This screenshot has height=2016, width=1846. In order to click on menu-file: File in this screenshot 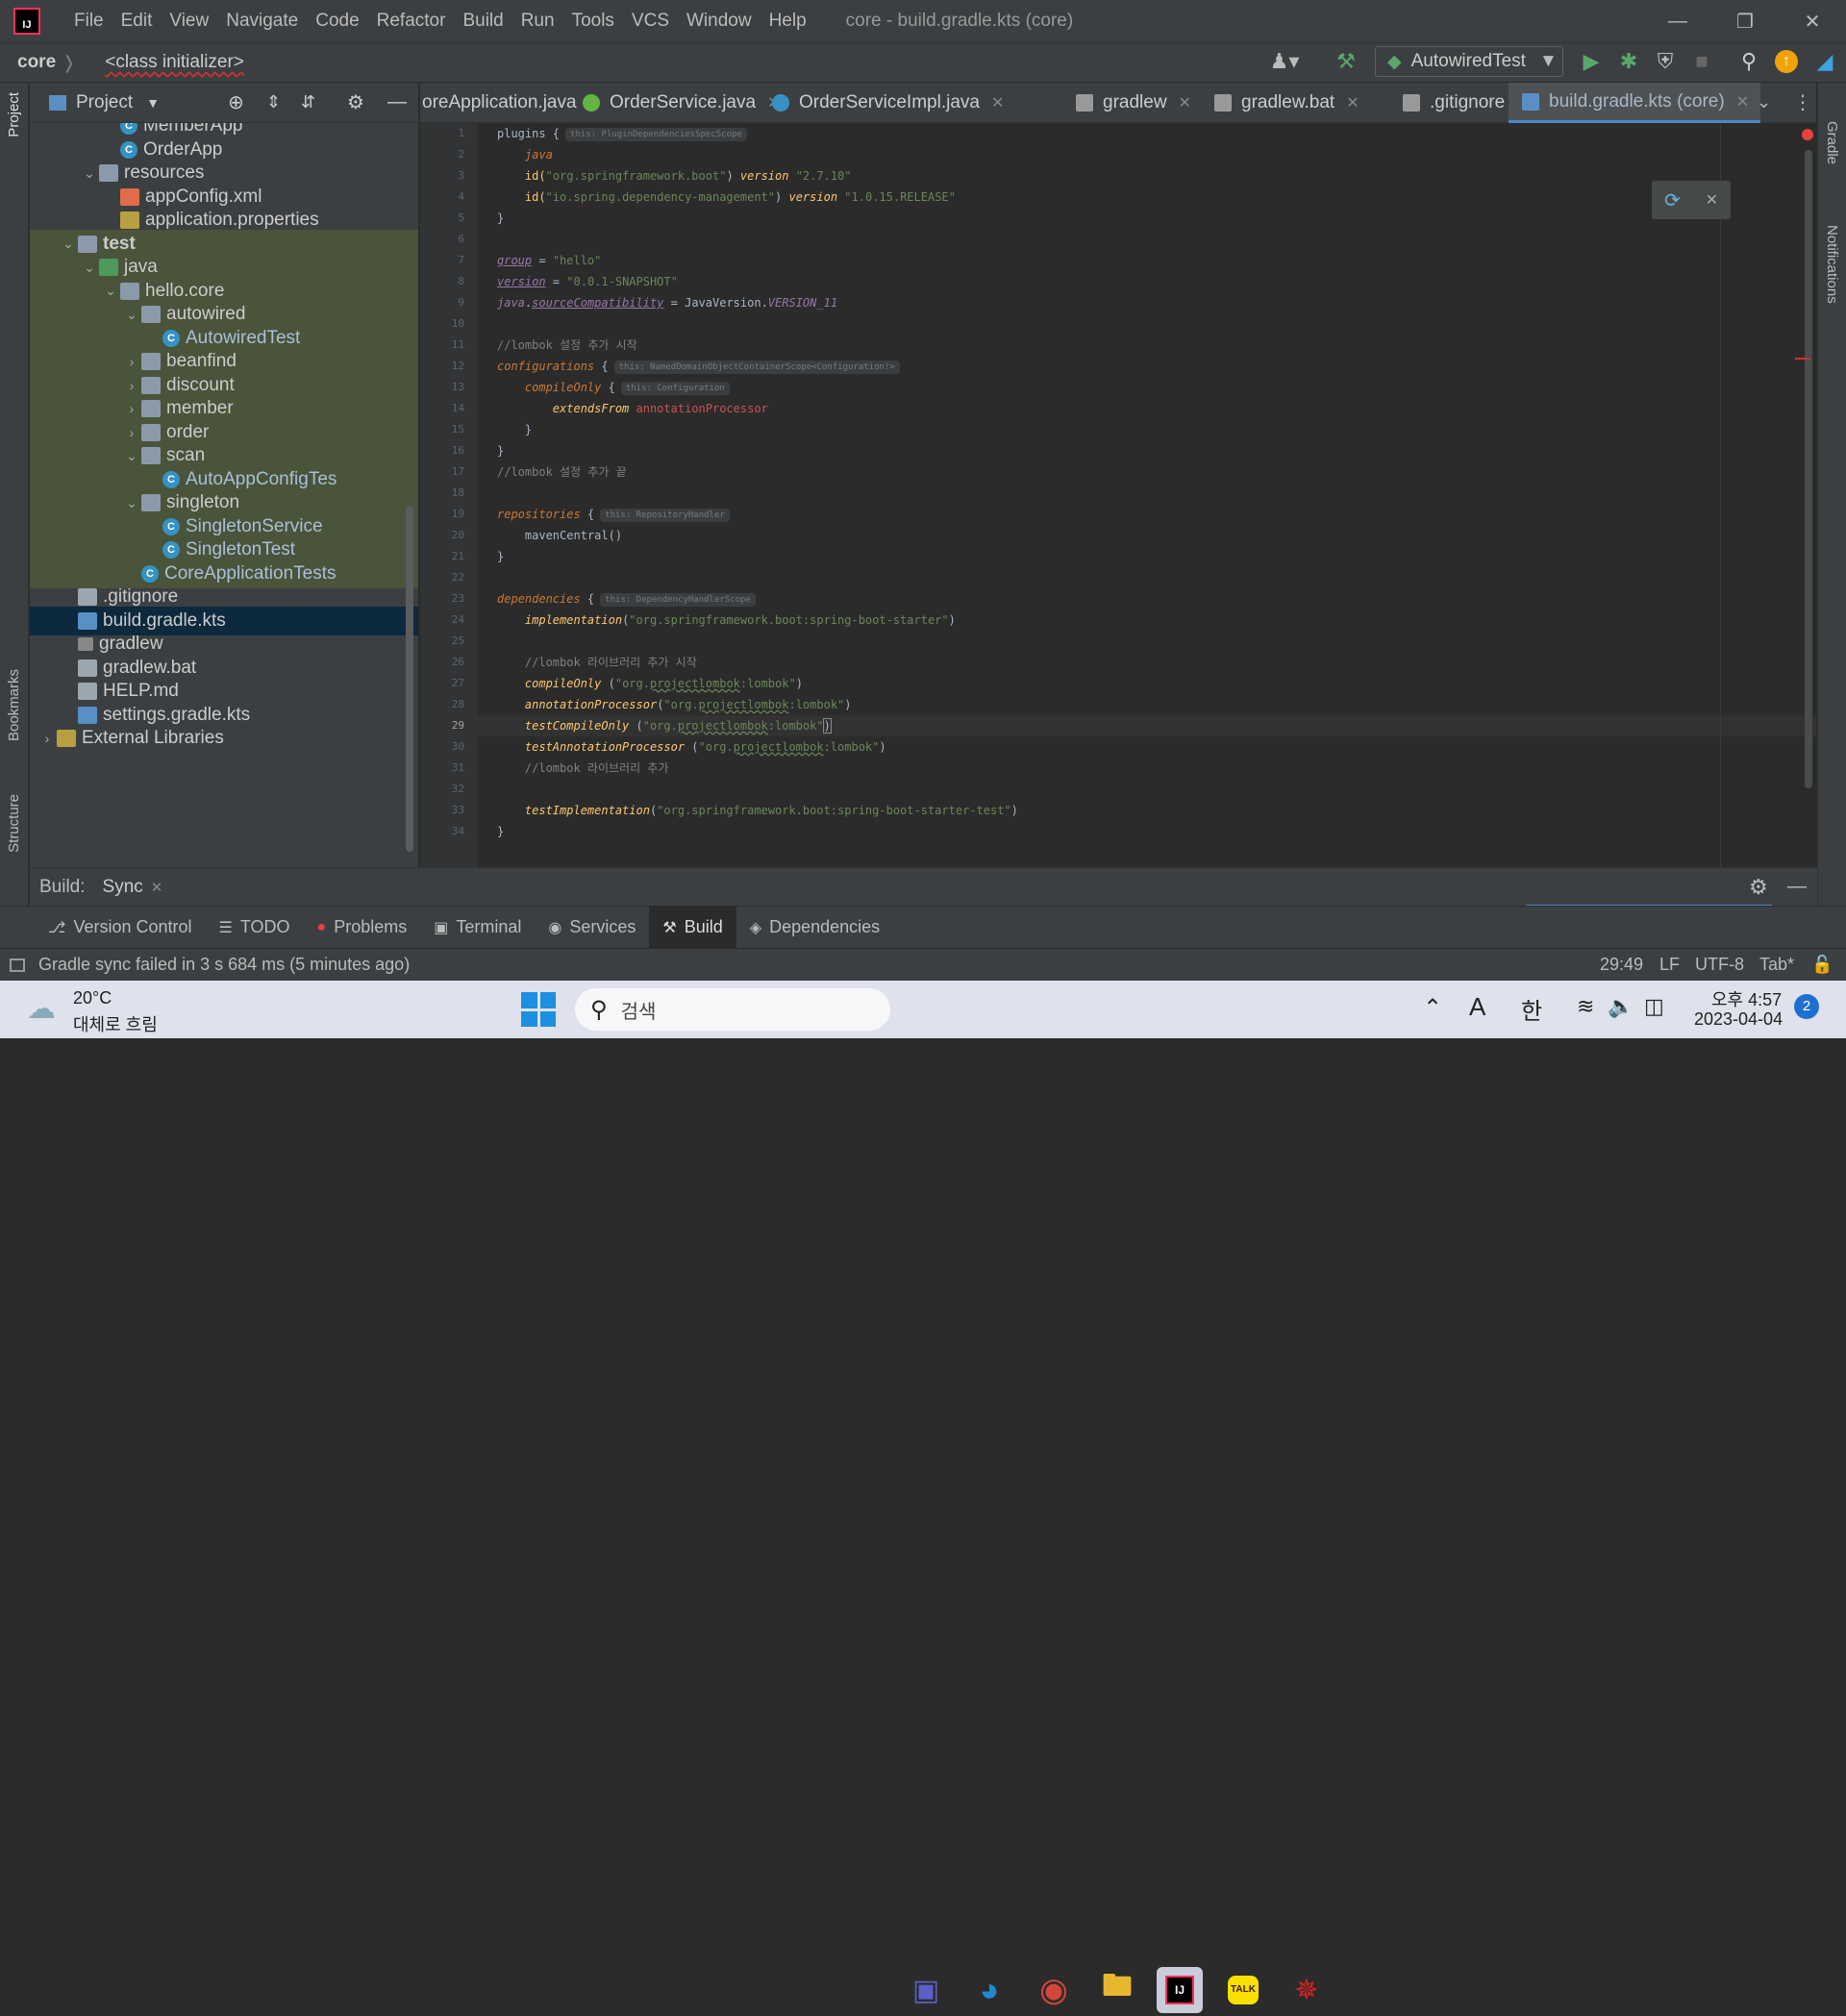, I will do `click(88, 21)`.